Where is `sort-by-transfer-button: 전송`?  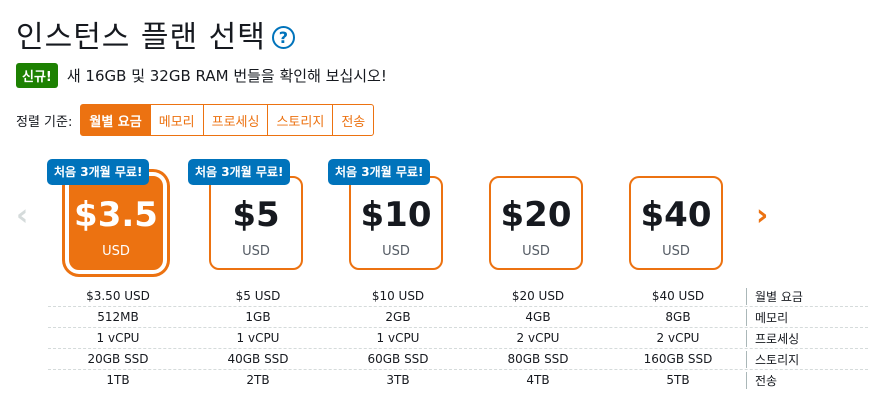
sort-by-transfer-button: 전송 is located at coordinates (353, 120).